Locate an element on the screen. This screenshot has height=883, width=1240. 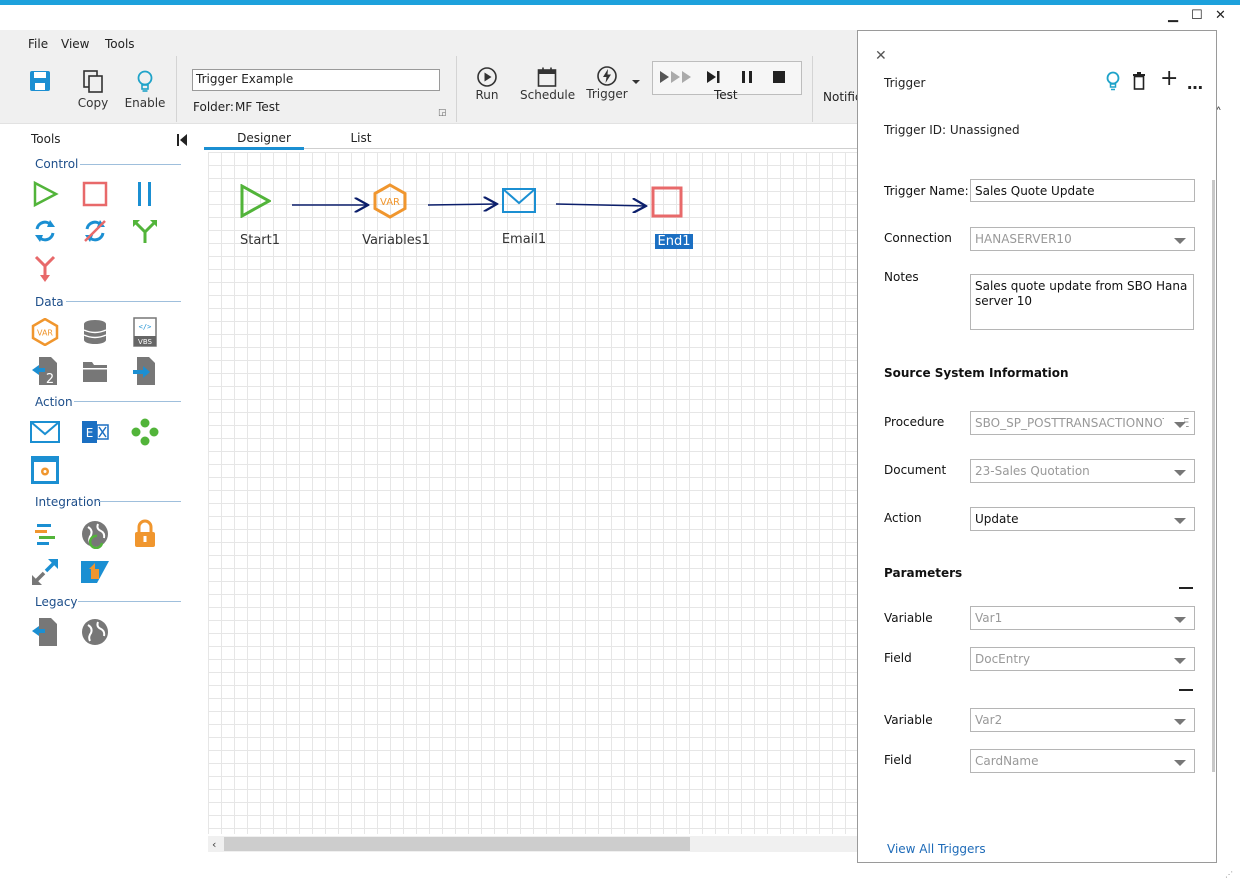
scrollbar-thumb is located at coordinates (457, 844).